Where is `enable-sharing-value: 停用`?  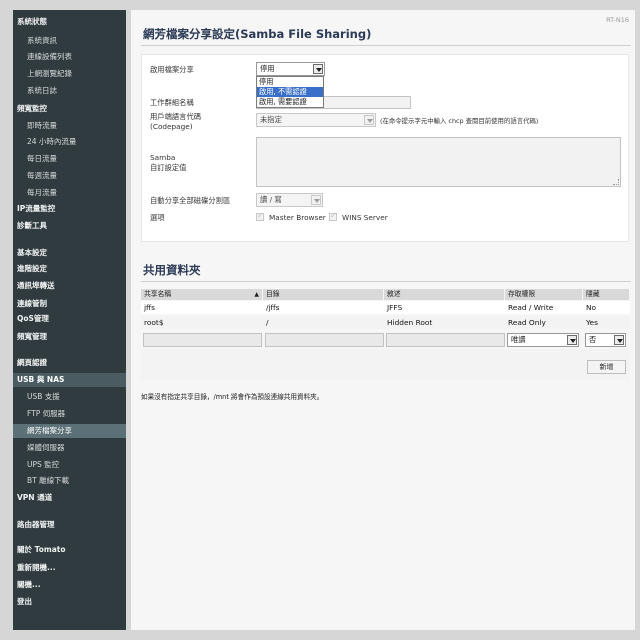
enable-sharing-value: 停用 is located at coordinates (267, 68).